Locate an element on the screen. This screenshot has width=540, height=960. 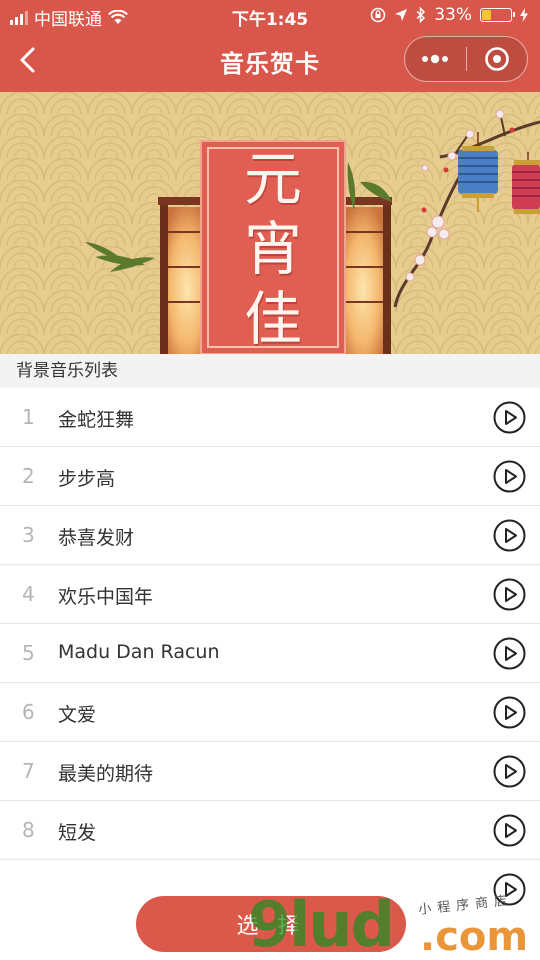
more-button is located at coordinates (435, 59).